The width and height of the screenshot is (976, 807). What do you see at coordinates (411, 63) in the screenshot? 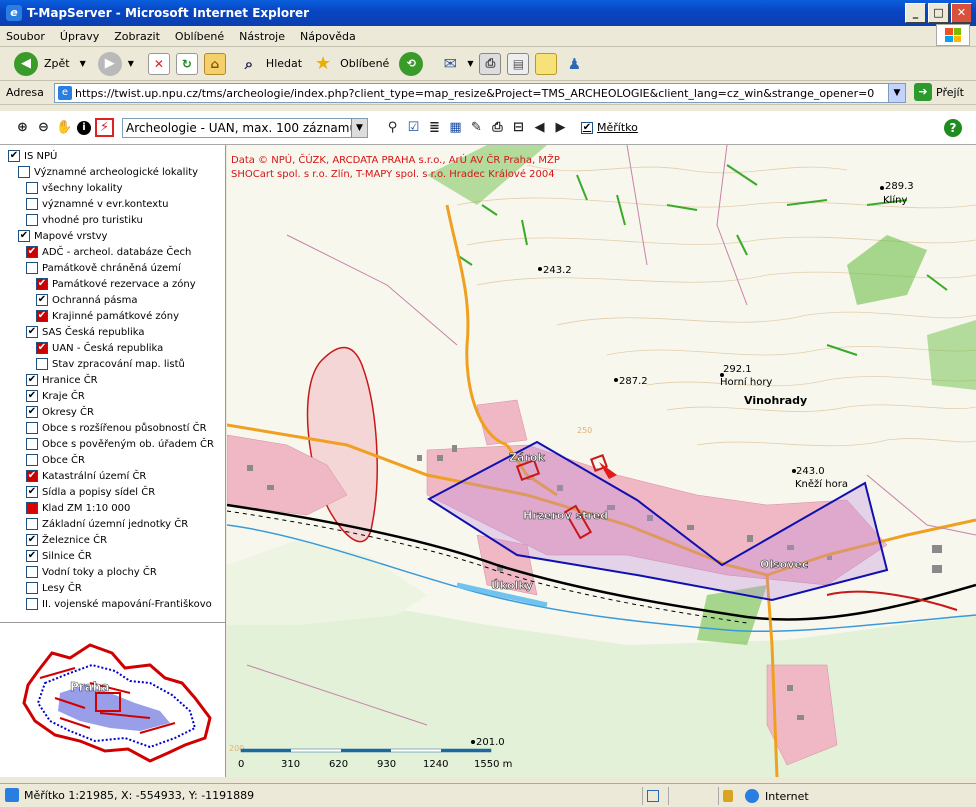
I see `history-icon: ⟲` at bounding box center [411, 63].